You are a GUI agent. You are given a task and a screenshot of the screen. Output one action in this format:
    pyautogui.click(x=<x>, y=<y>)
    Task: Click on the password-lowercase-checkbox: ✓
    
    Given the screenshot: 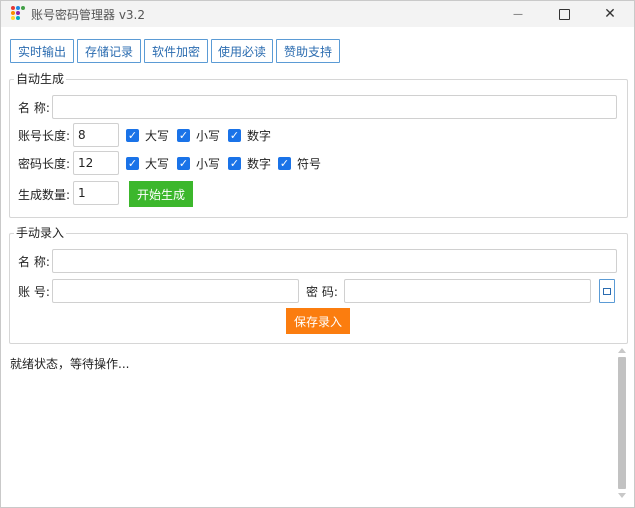 What is the action you would take?
    pyautogui.click(x=183, y=163)
    